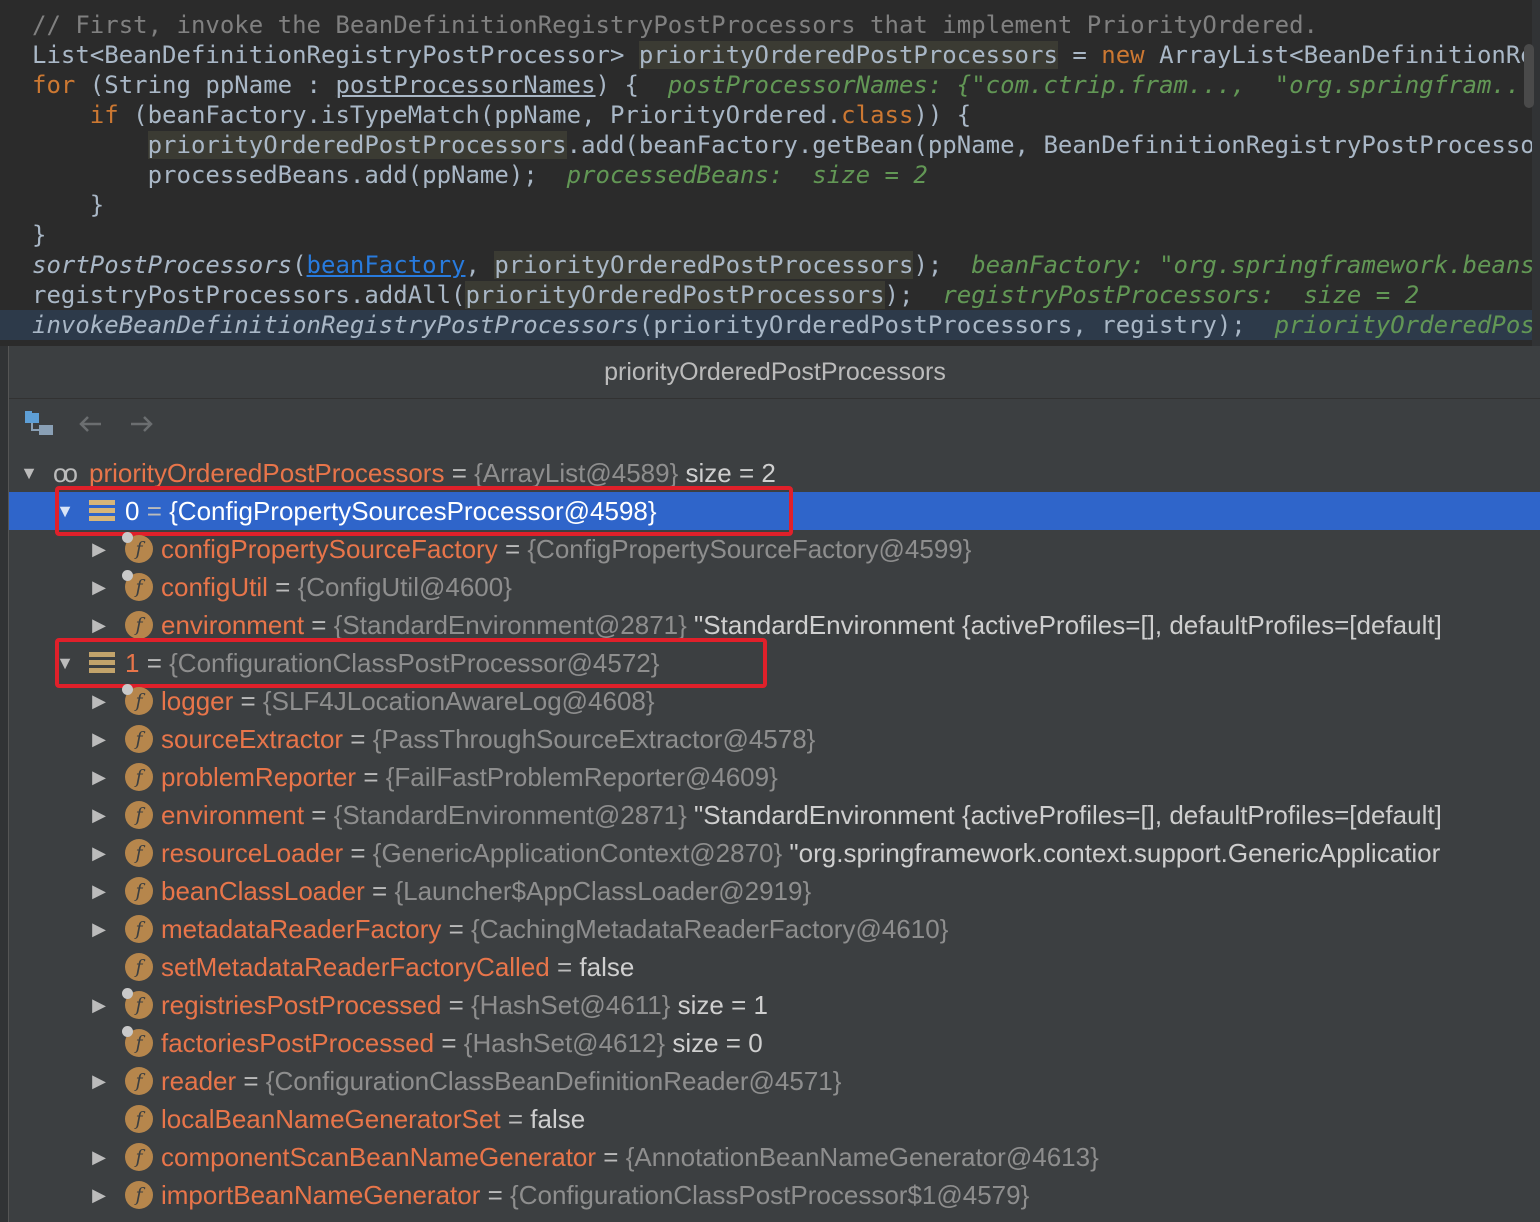  I want to click on popup-title: priorityOrderedPostProcessors, so click(774, 372).